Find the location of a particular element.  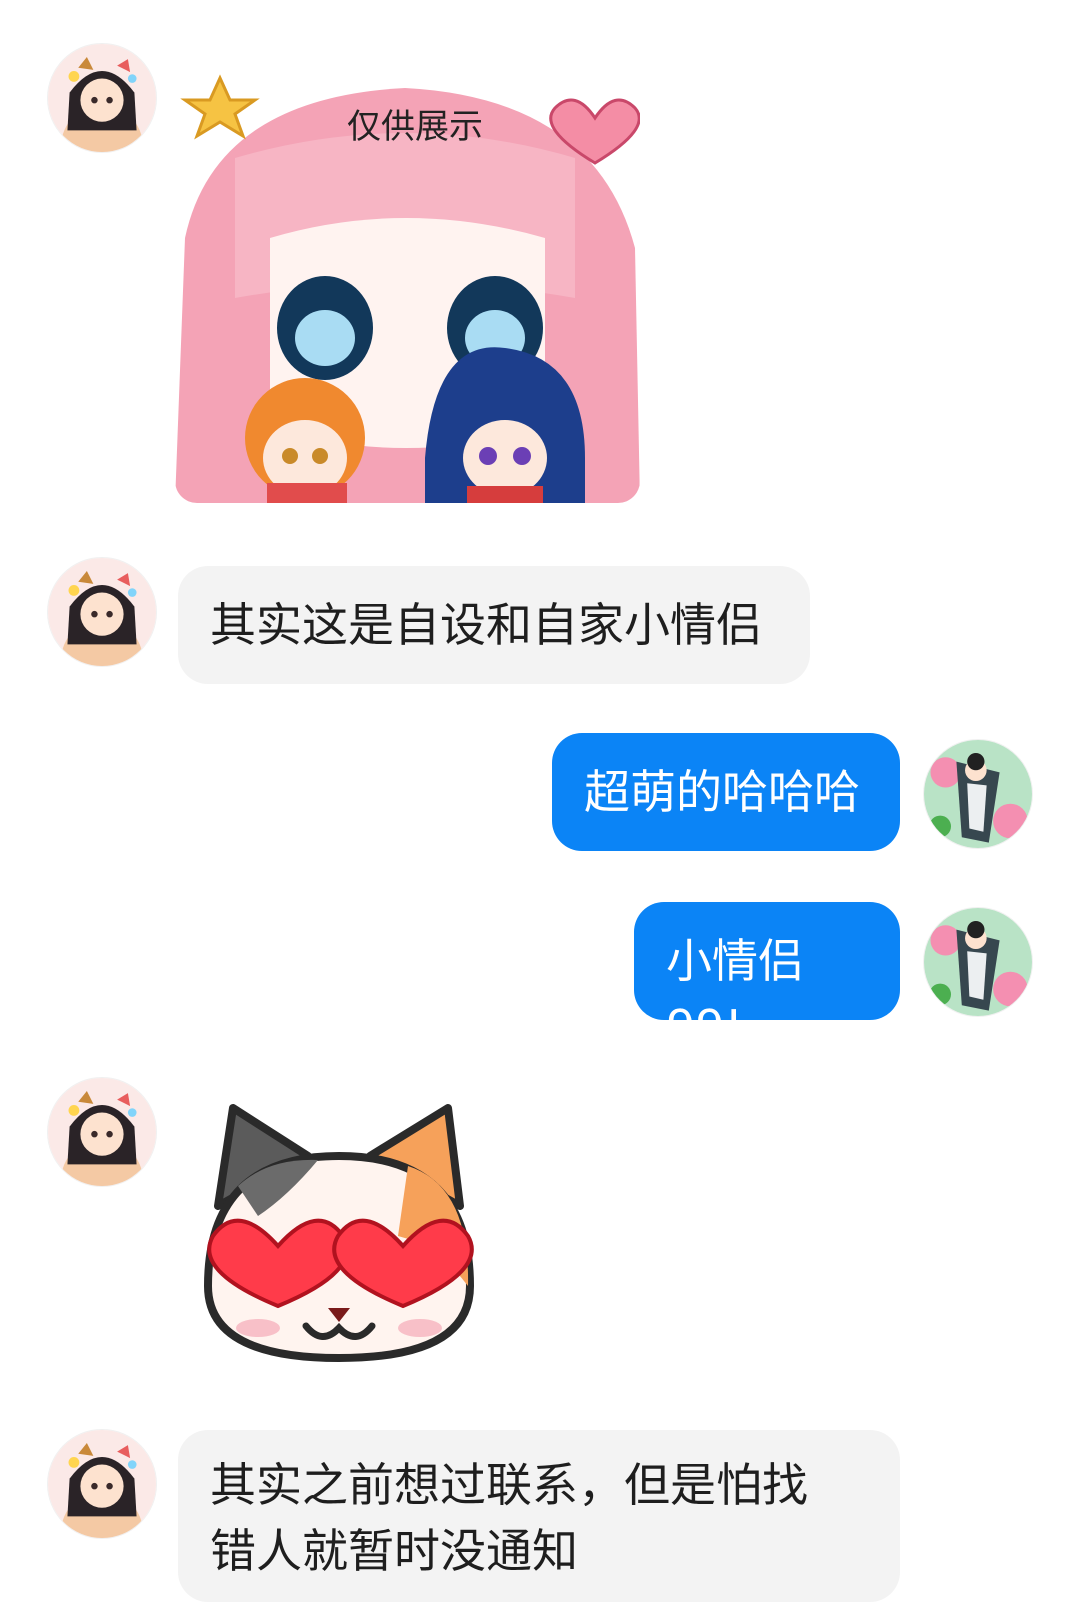

message-bubble-outgoing: 超萌的哈哈哈 is located at coordinates (726, 792).